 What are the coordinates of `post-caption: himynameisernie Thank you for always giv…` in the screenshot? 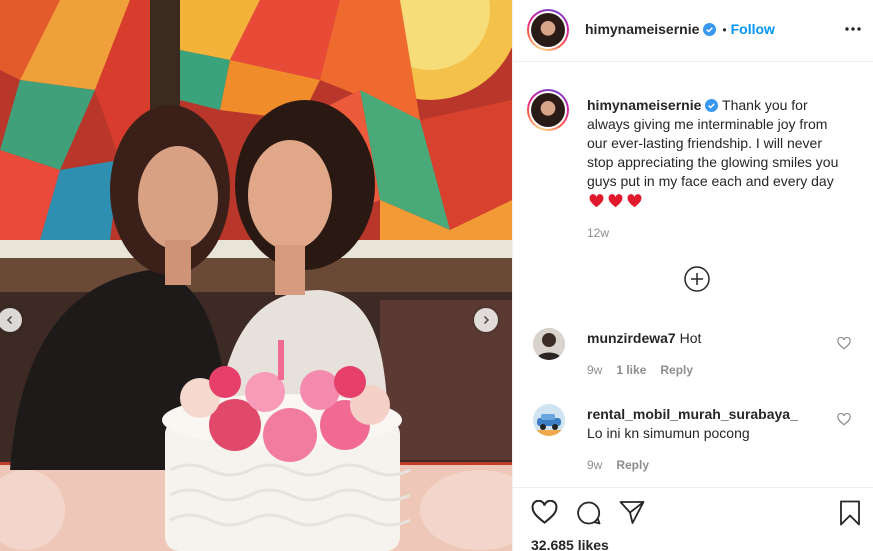 It's located at (718, 153).